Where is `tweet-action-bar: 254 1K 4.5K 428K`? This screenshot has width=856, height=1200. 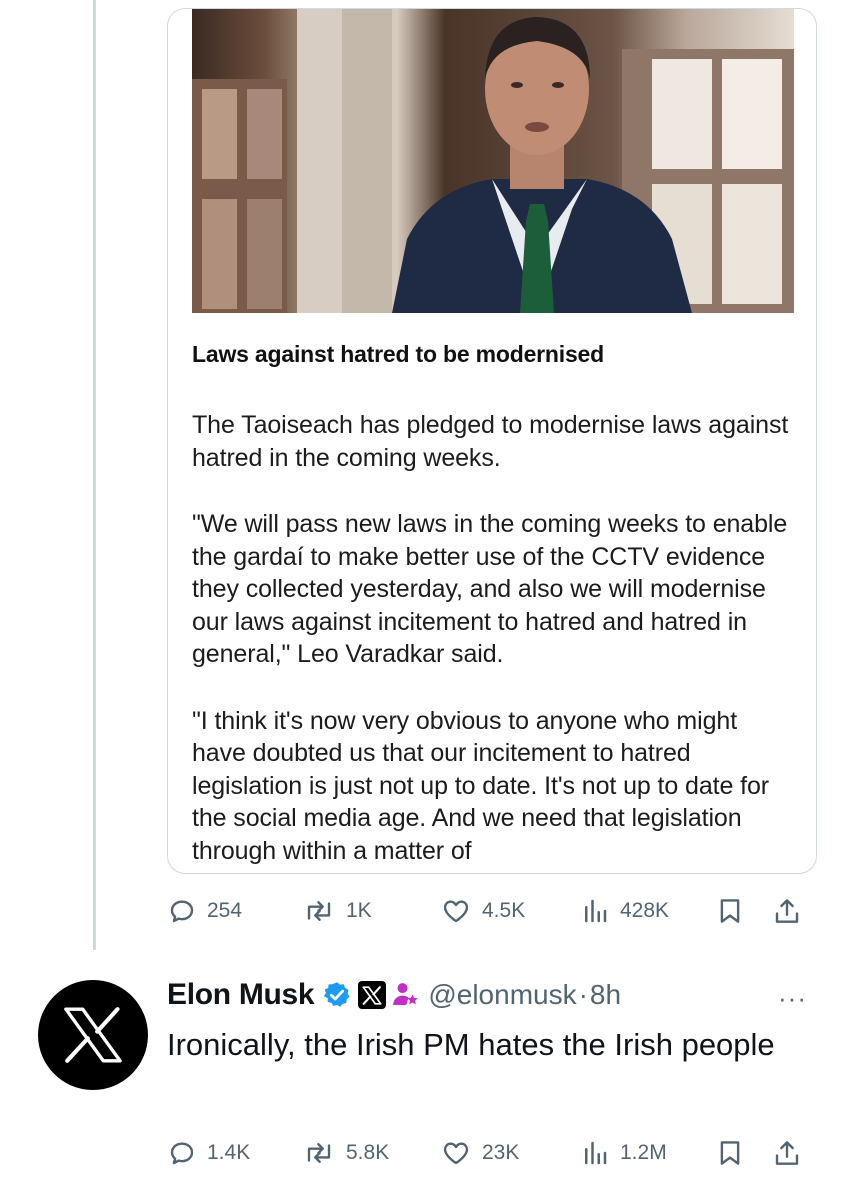 tweet-action-bar: 254 1K 4.5K 428K is located at coordinates (492, 911).